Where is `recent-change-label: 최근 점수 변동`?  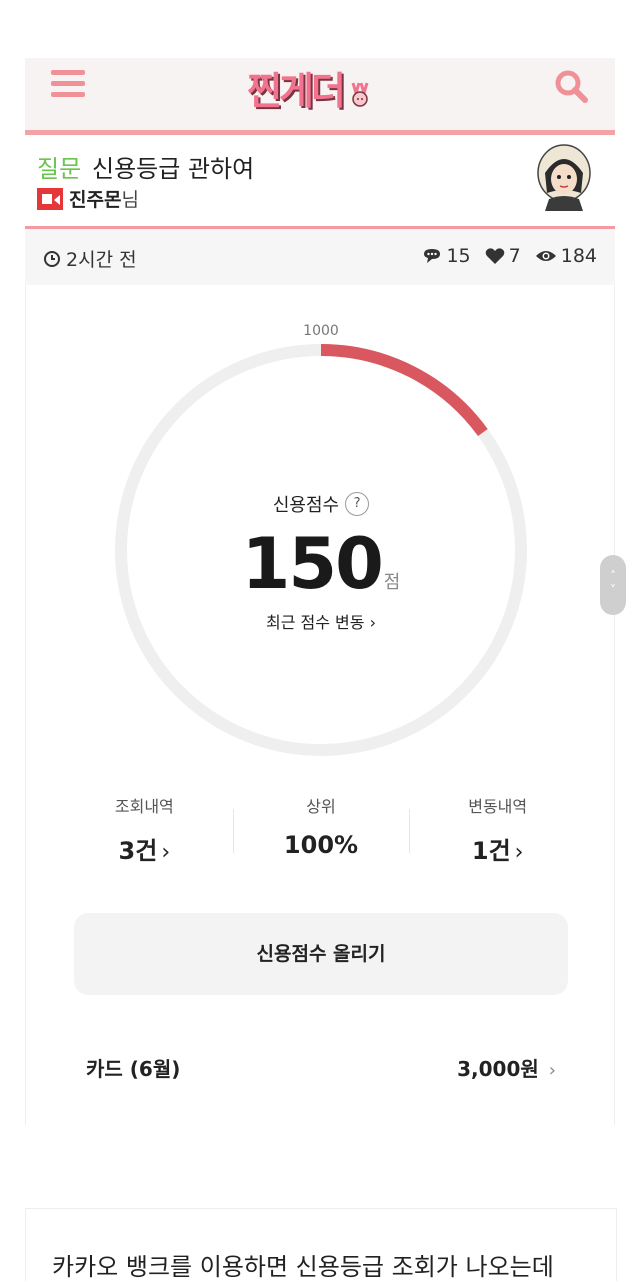
recent-change-label: 최근 점수 변동 is located at coordinates (315, 622).